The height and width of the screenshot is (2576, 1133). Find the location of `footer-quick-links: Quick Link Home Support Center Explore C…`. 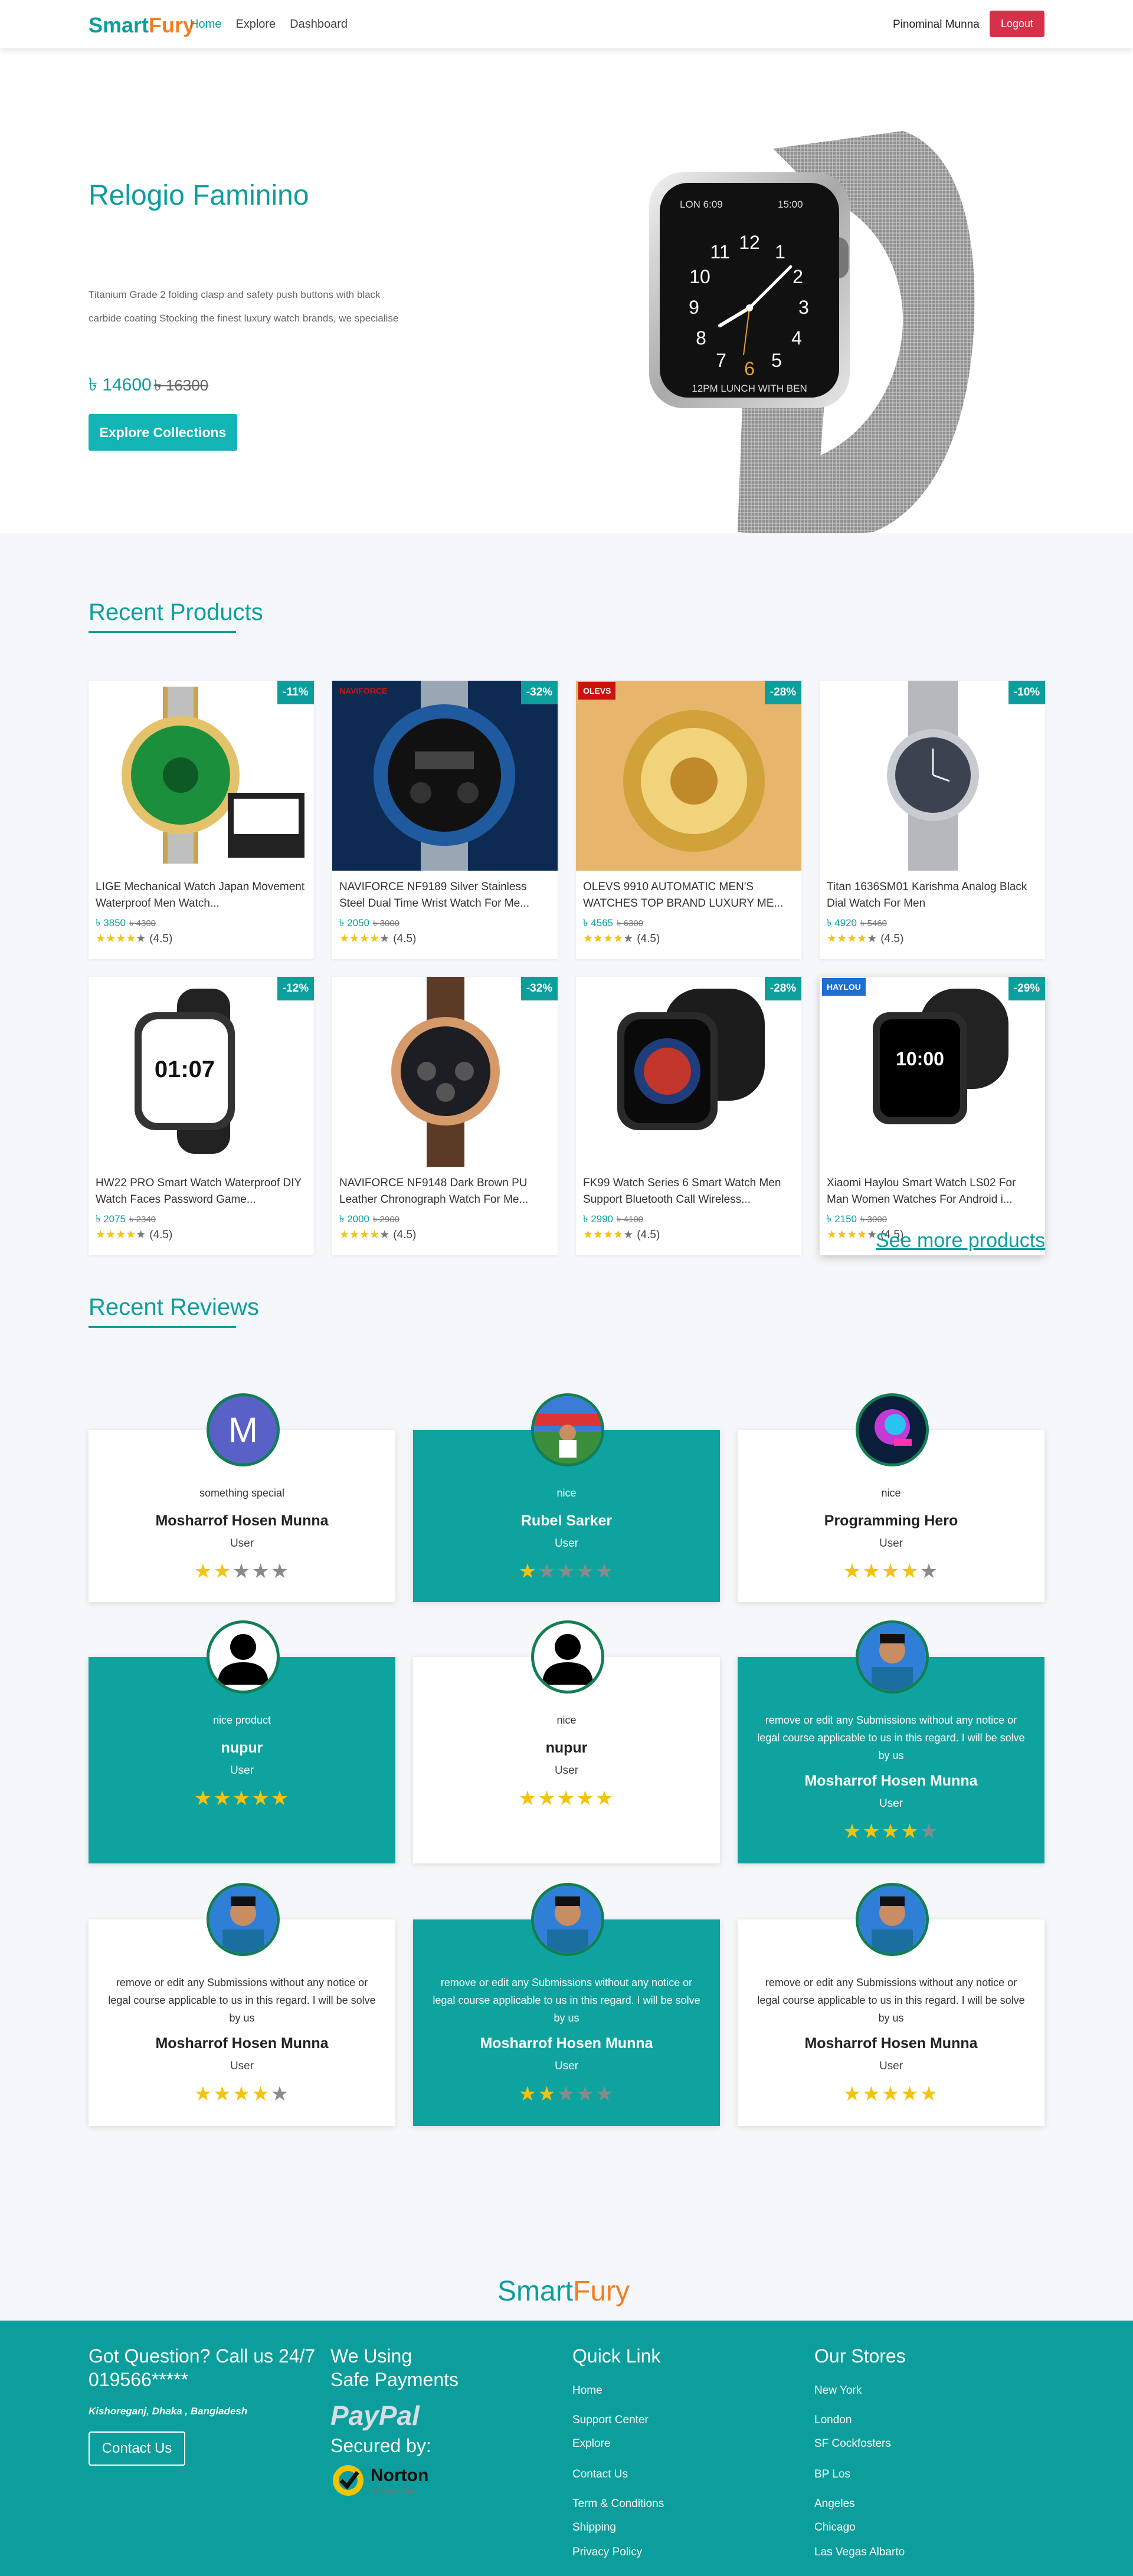

footer-quick-links: Quick Link Home Support Center Explore C… is located at coordinates (661, 2459).